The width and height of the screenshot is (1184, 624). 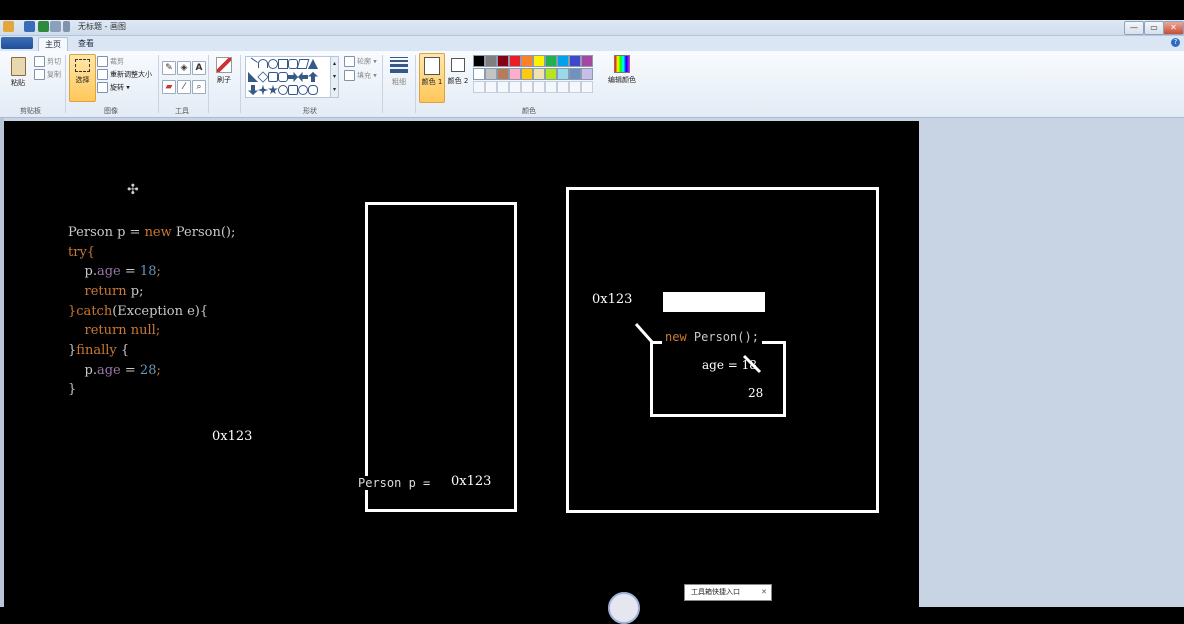 What do you see at coordinates (432, 82) in the screenshot?
I see `color1-label: 颜色 1` at bounding box center [432, 82].